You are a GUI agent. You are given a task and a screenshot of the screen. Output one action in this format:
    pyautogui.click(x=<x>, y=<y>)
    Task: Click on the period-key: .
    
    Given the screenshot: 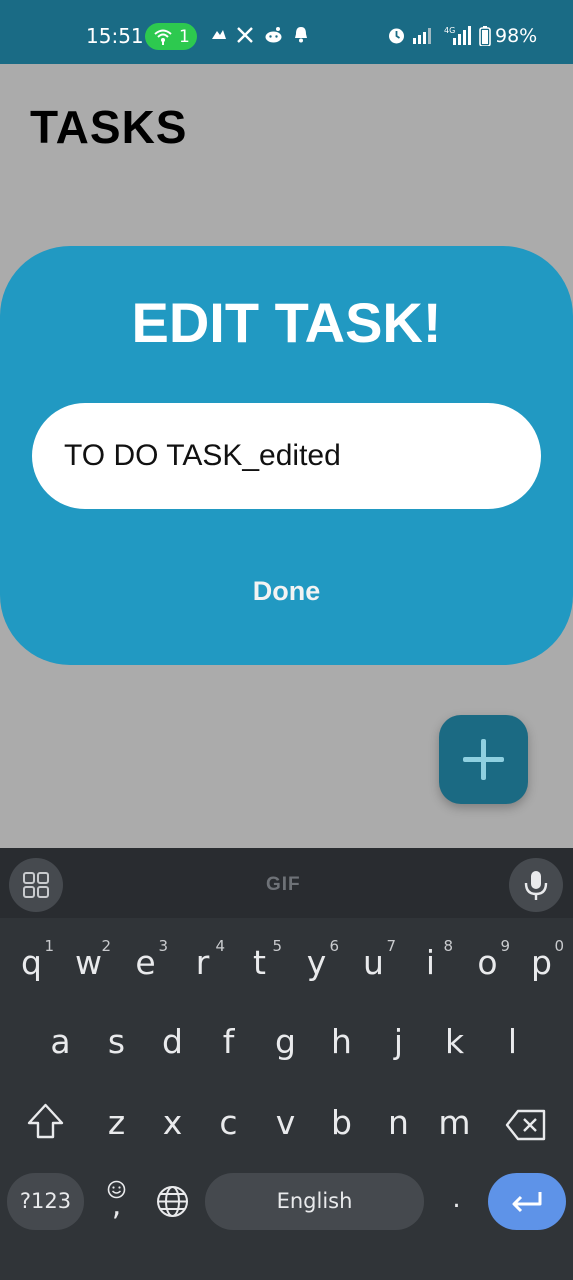 What is the action you would take?
    pyautogui.click(x=456, y=1201)
    